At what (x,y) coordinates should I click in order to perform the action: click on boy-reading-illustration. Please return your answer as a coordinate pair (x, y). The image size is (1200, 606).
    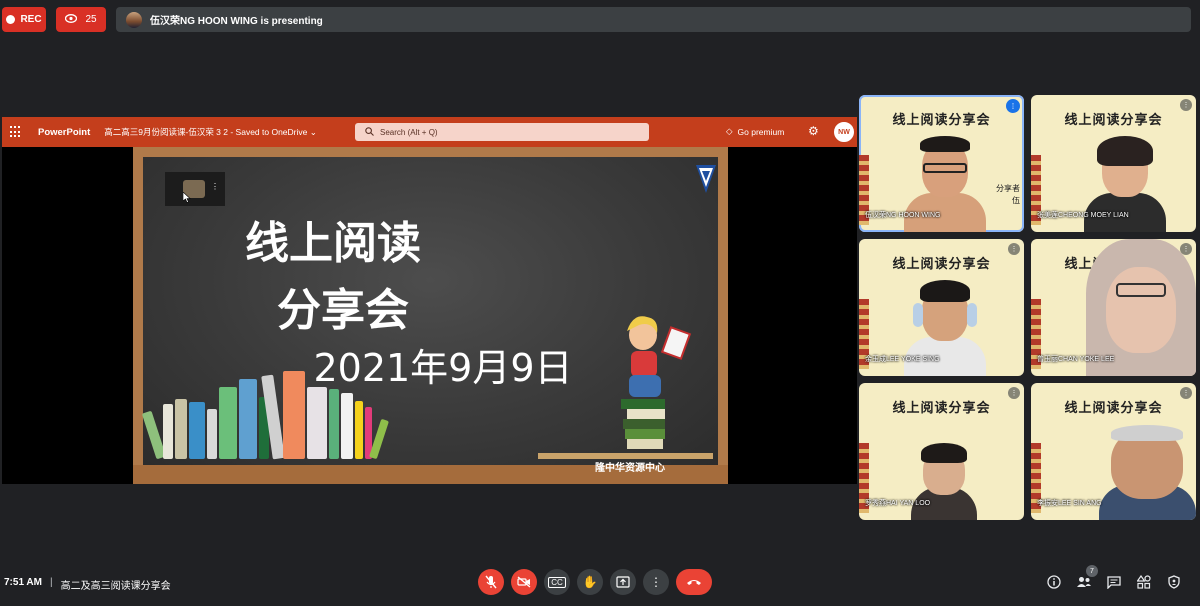
    Looking at the image, I should click on (656, 382).